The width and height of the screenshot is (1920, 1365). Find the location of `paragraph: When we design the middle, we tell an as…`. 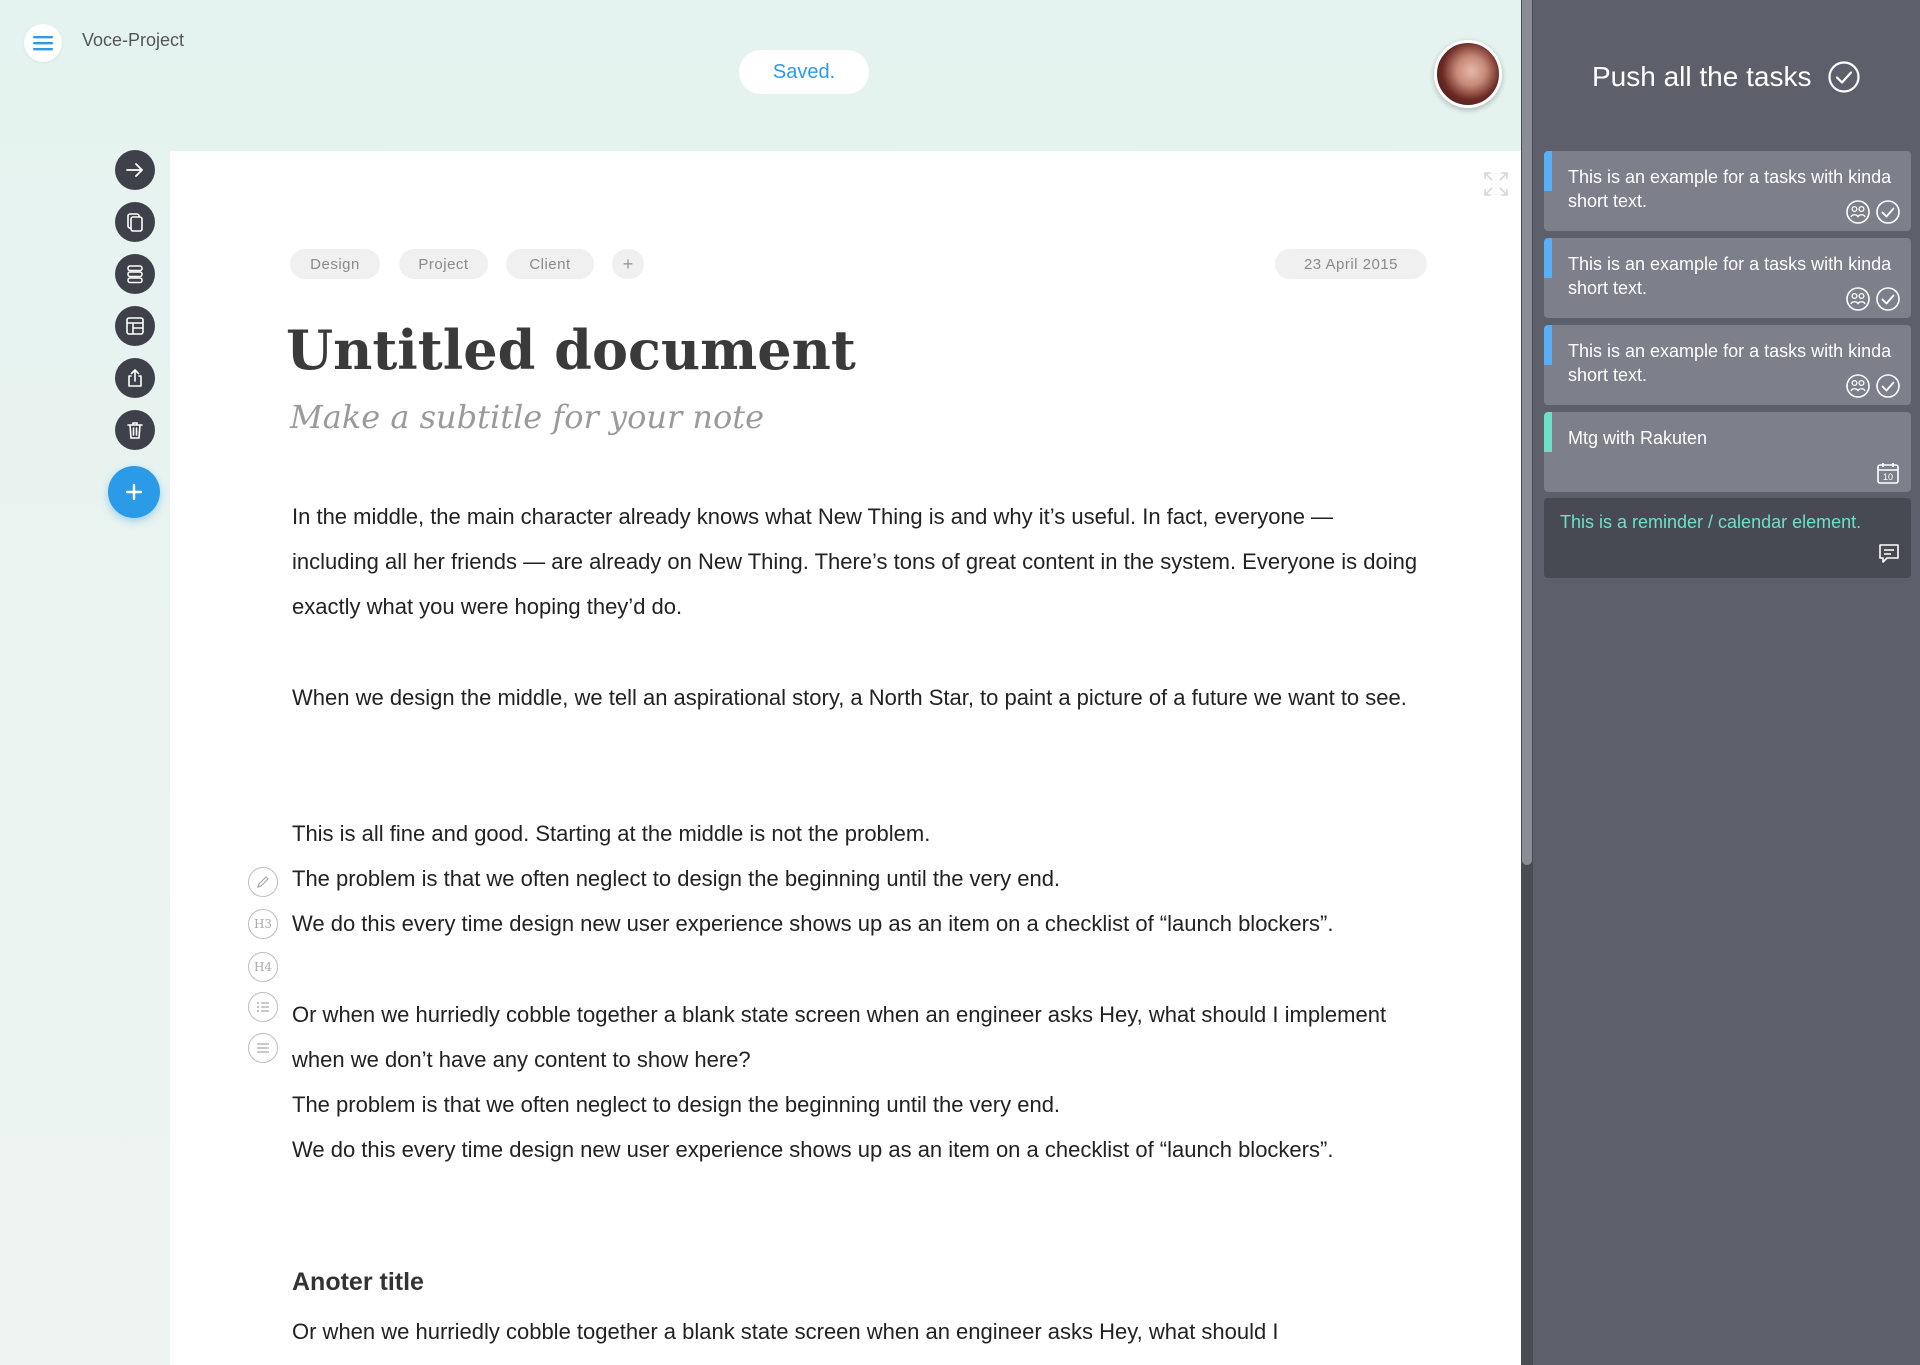

paragraph: When we design the middle, we tell an as… is located at coordinates (857, 697).